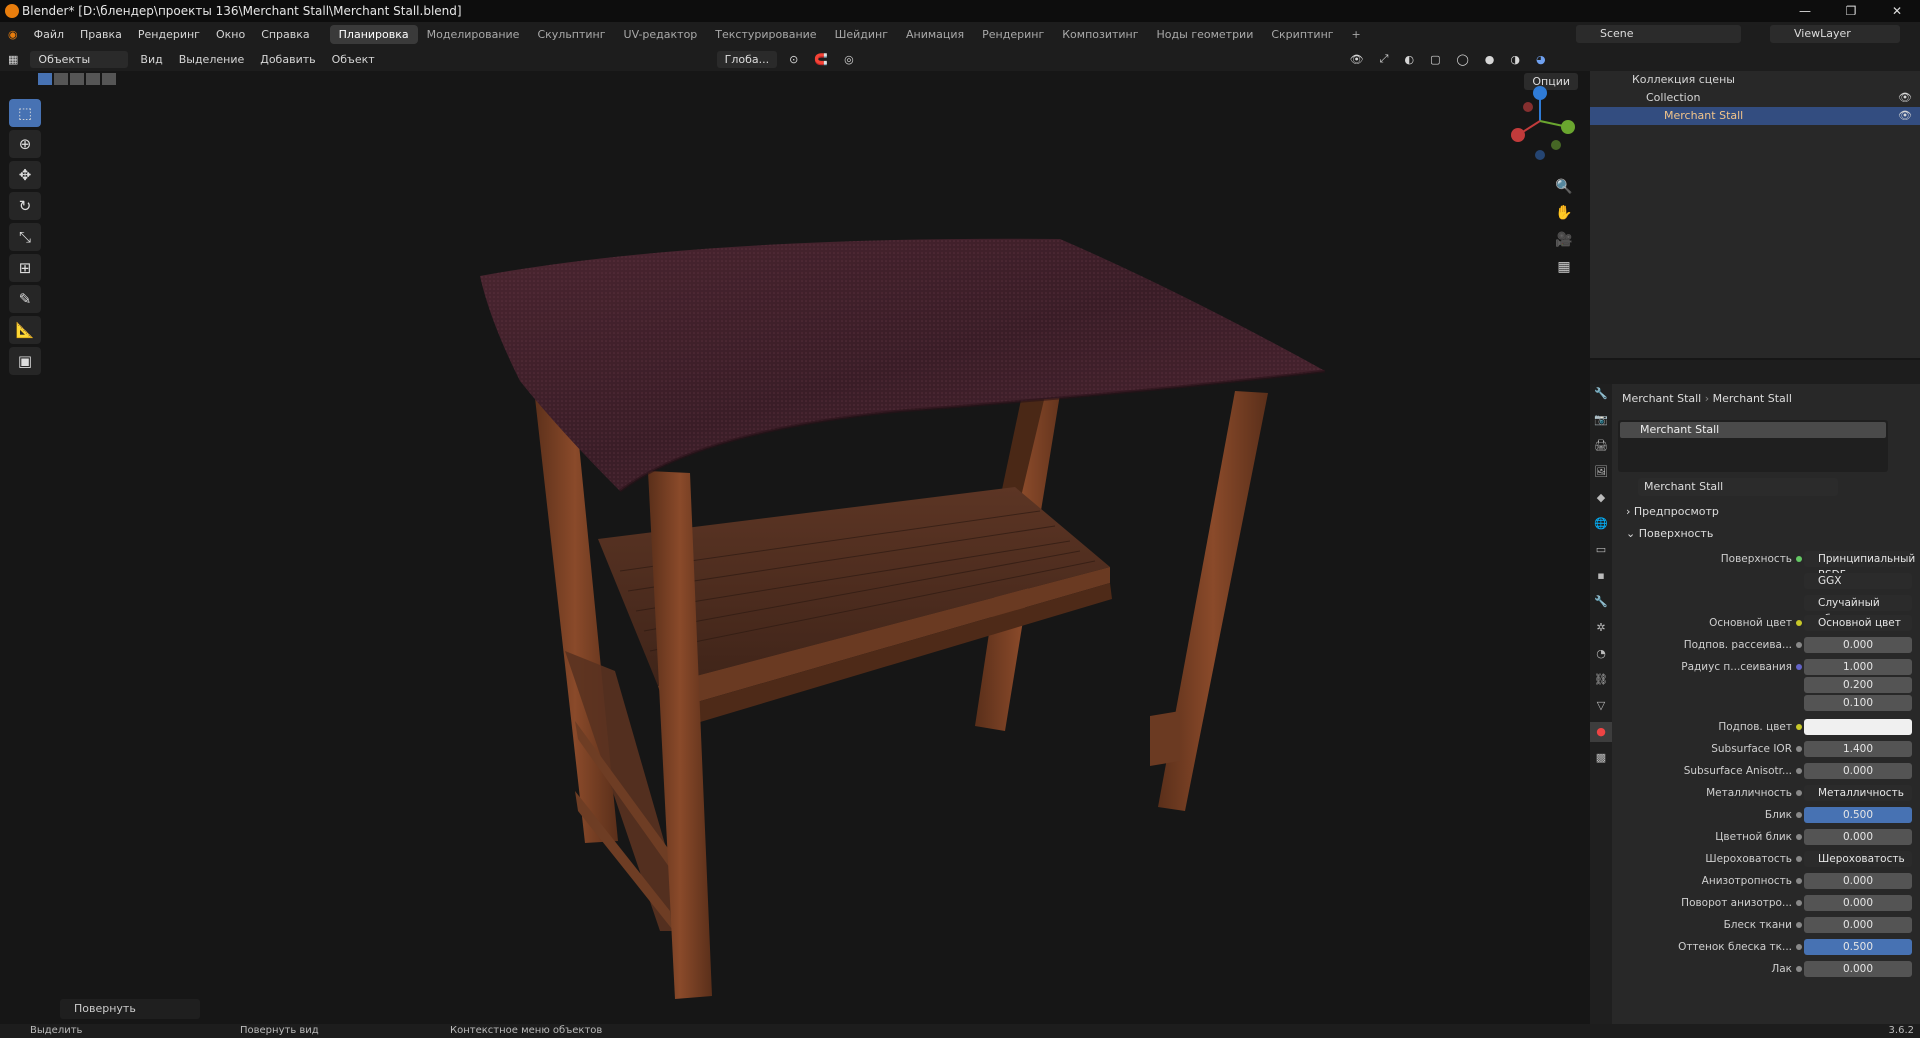 This screenshot has width=1920, height=1038. Describe the element at coordinates (1767, 925) in the screenshot. I see `sheen-row: Блеск ткани 0.000` at that location.